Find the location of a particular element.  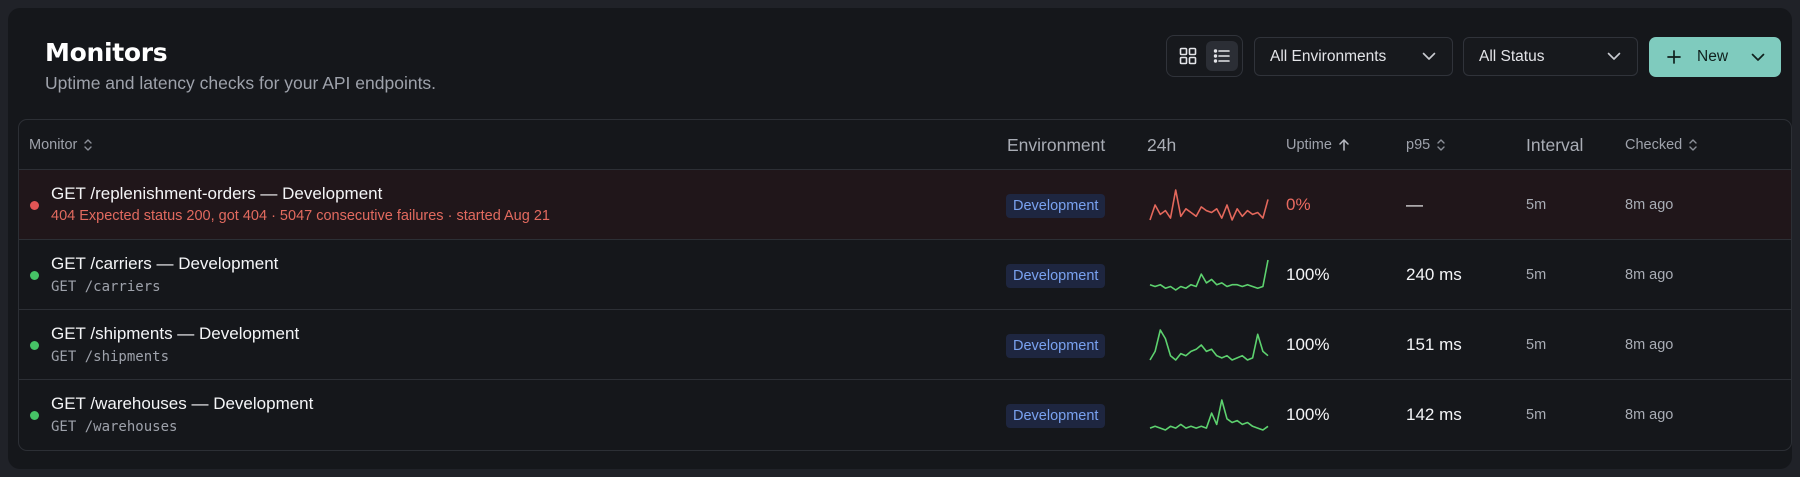

grid-icon is located at coordinates (1188, 56).